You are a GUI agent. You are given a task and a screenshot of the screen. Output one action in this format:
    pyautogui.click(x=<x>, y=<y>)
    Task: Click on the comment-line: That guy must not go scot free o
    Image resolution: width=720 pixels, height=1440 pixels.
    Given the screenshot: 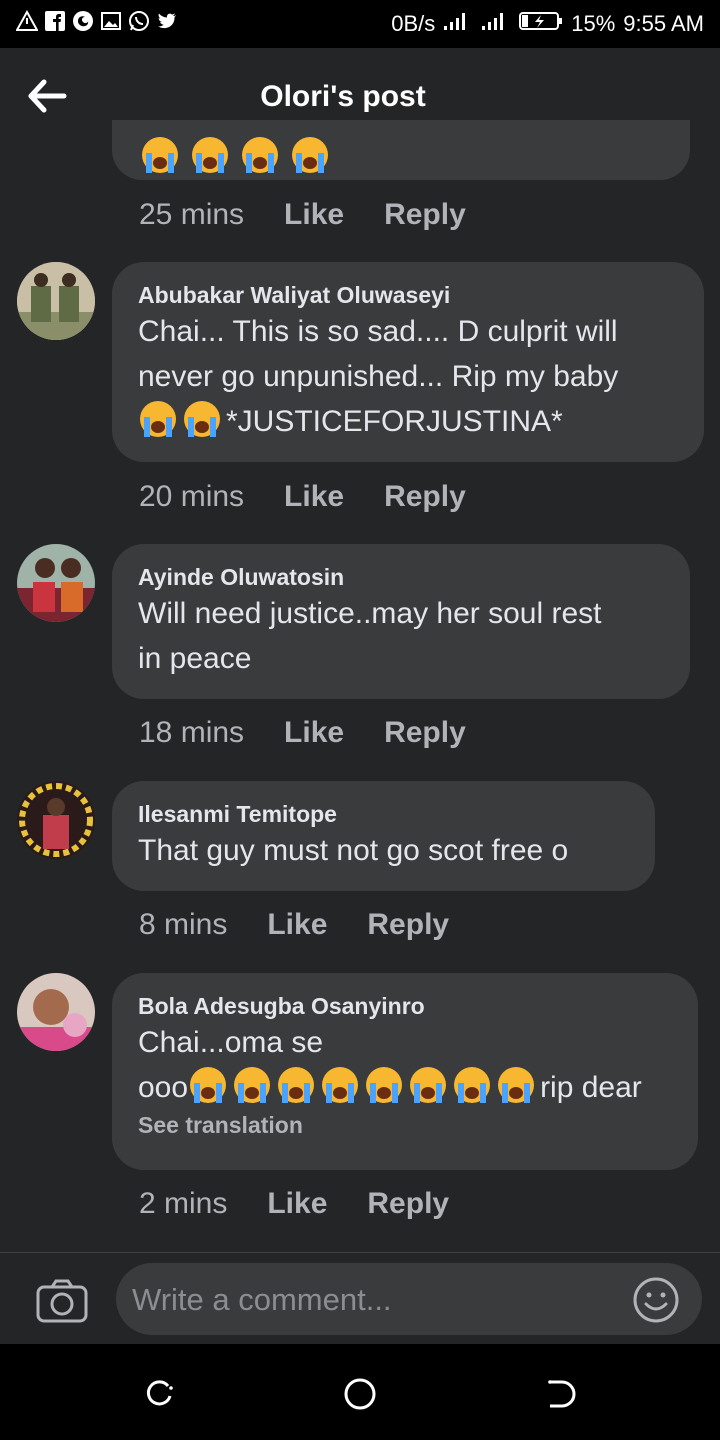 What is the action you would take?
    pyautogui.click(x=353, y=850)
    